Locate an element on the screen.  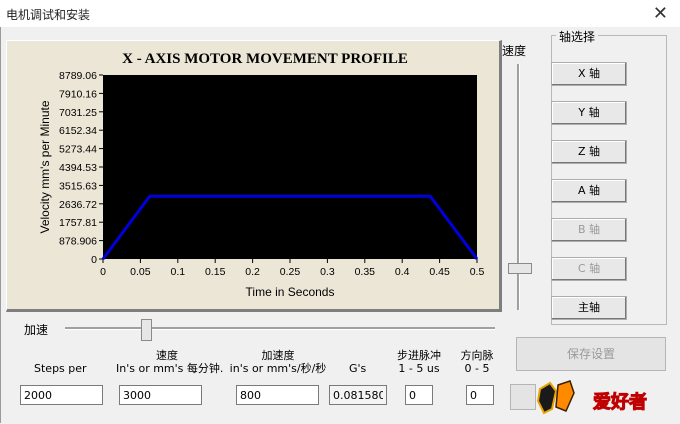
y-tick-label: 3515.63 is located at coordinates (78, 186).